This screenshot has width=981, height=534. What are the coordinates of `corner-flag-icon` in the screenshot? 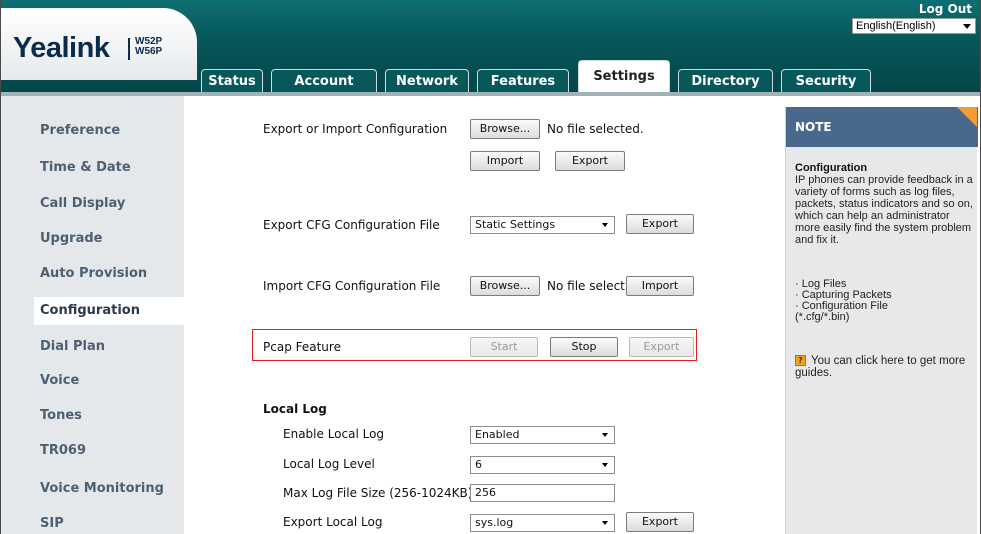 It's located at (967, 117).